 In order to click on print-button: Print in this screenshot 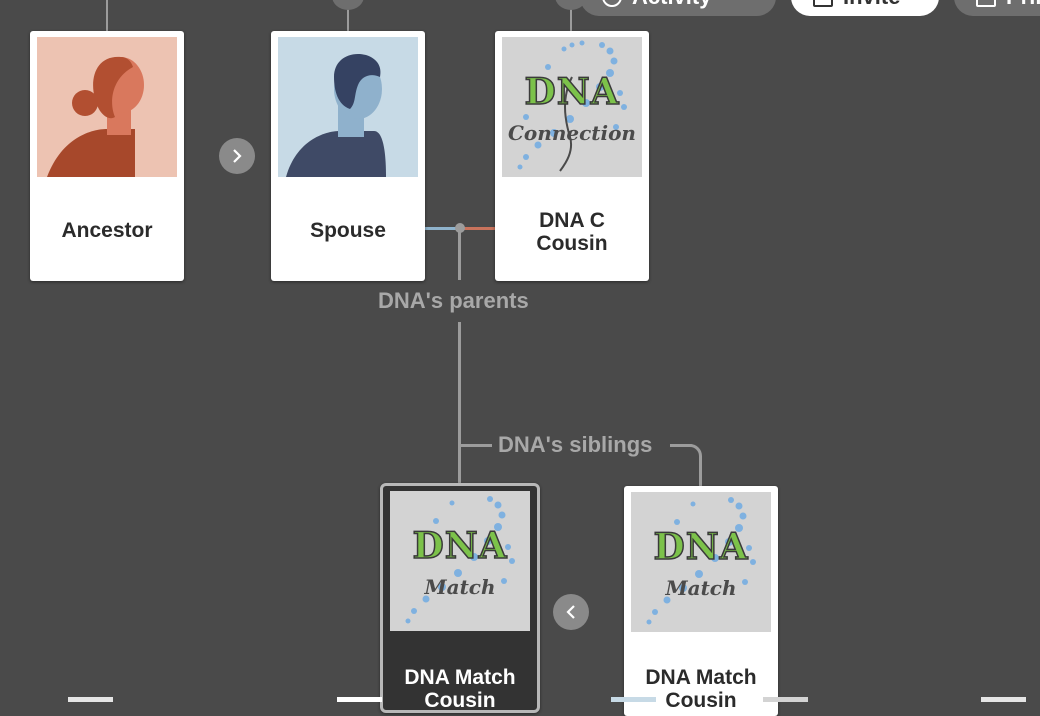, I will do `click(997, 8)`.